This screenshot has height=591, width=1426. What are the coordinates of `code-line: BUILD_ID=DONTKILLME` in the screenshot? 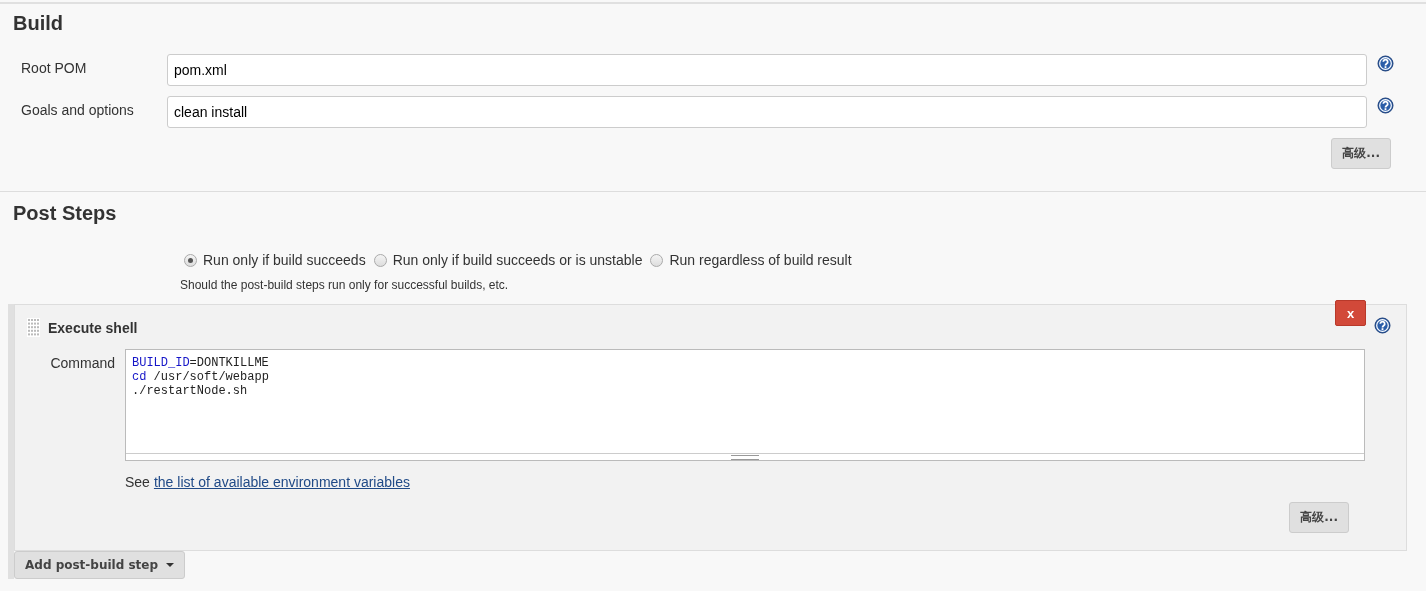 It's located at (201, 363).